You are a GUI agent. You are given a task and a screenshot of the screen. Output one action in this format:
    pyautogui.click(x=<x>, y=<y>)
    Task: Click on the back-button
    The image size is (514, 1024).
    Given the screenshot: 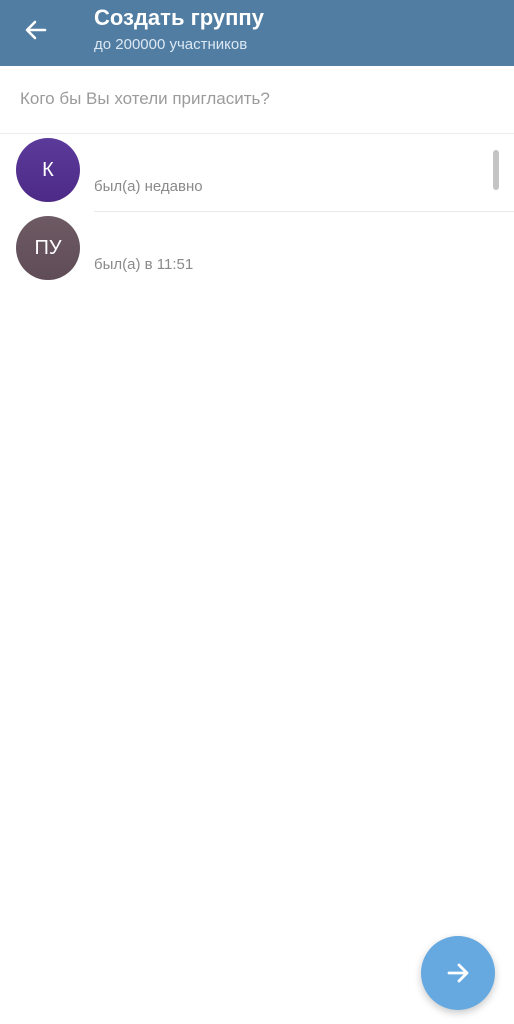 What is the action you would take?
    pyautogui.click(x=36, y=30)
    